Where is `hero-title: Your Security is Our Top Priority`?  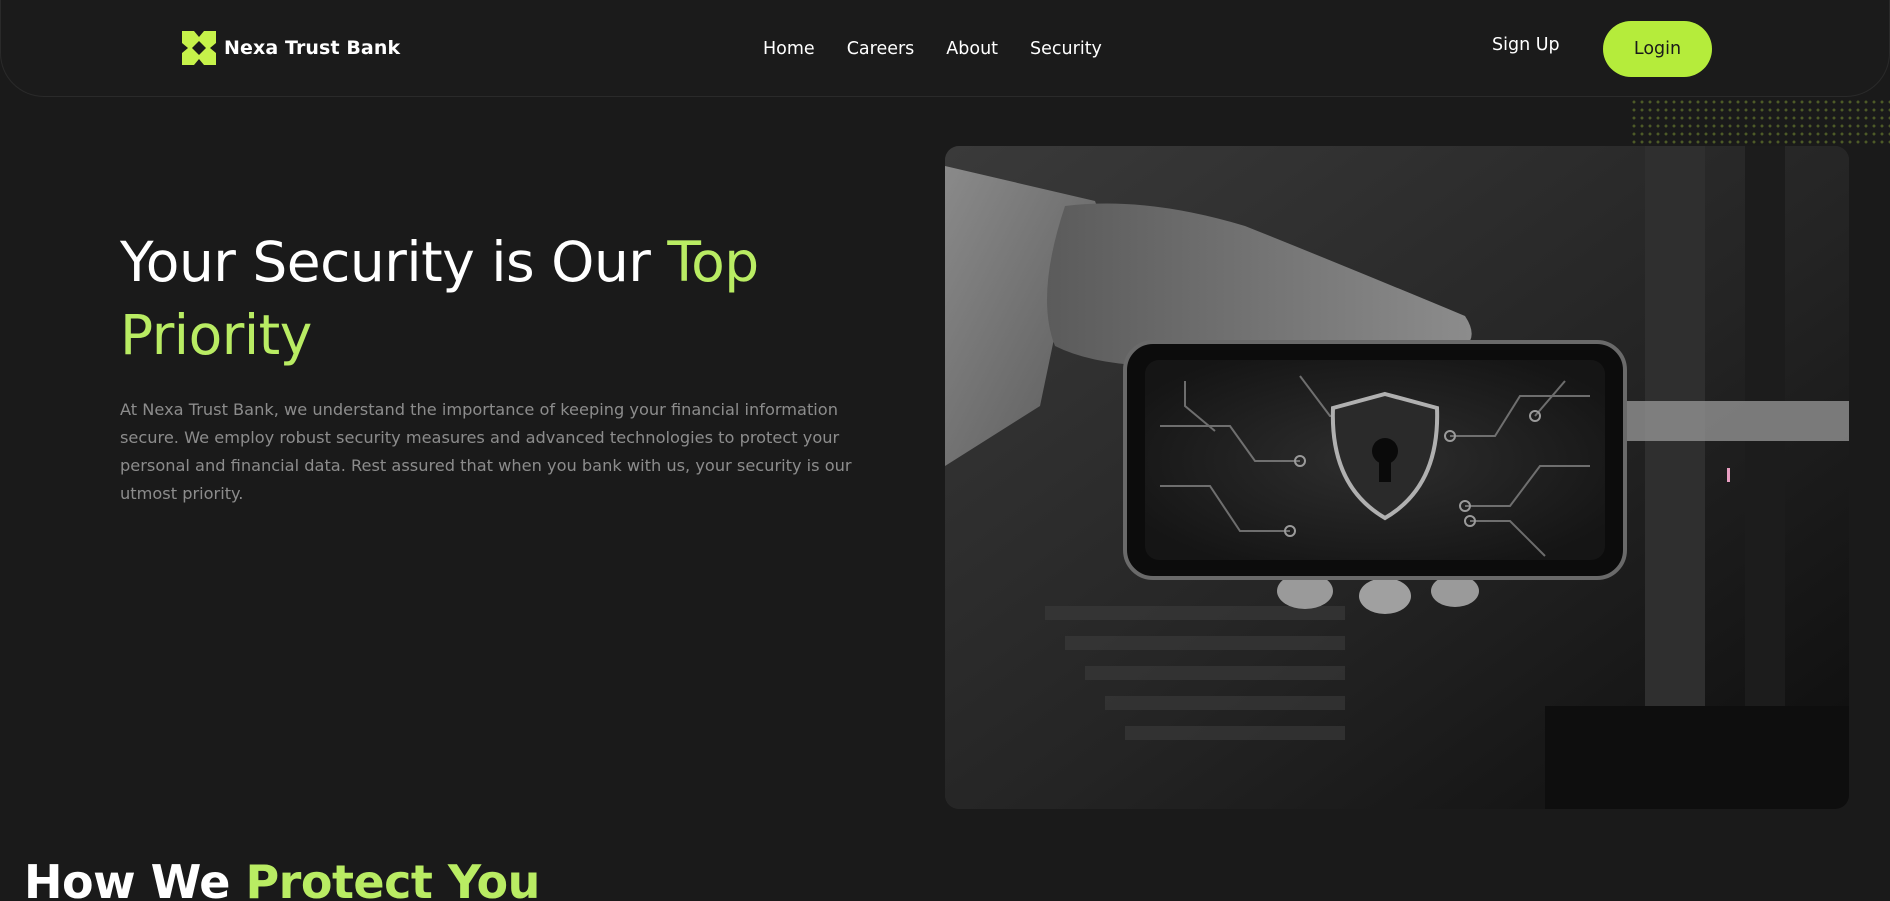
hero-title: Your Security is Our Top Priority is located at coordinates (460, 299).